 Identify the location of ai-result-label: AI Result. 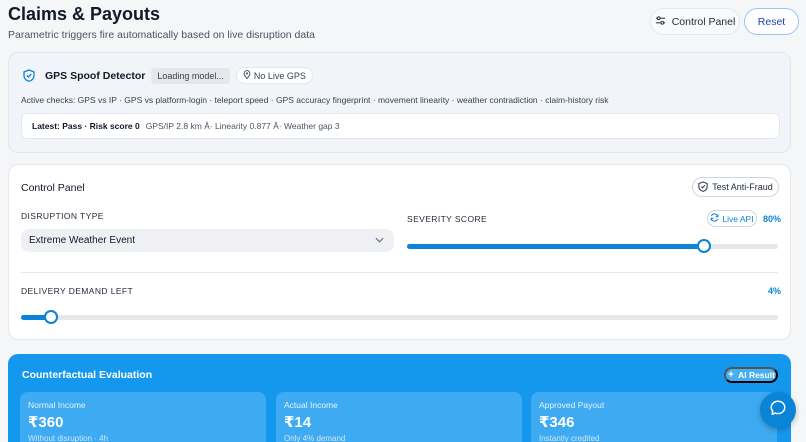
(756, 375).